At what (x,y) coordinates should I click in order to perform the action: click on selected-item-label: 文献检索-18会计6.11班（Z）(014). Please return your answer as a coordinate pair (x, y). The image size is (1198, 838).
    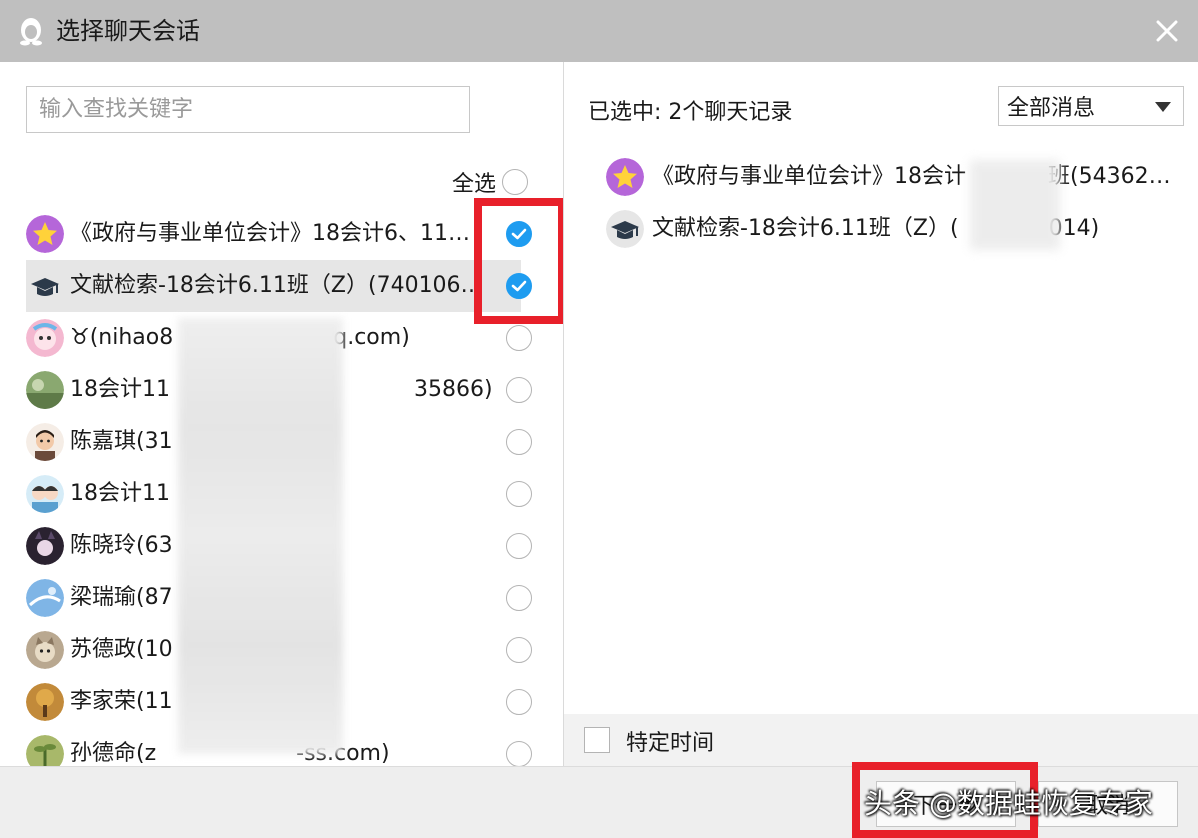
    Looking at the image, I should click on (876, 228).